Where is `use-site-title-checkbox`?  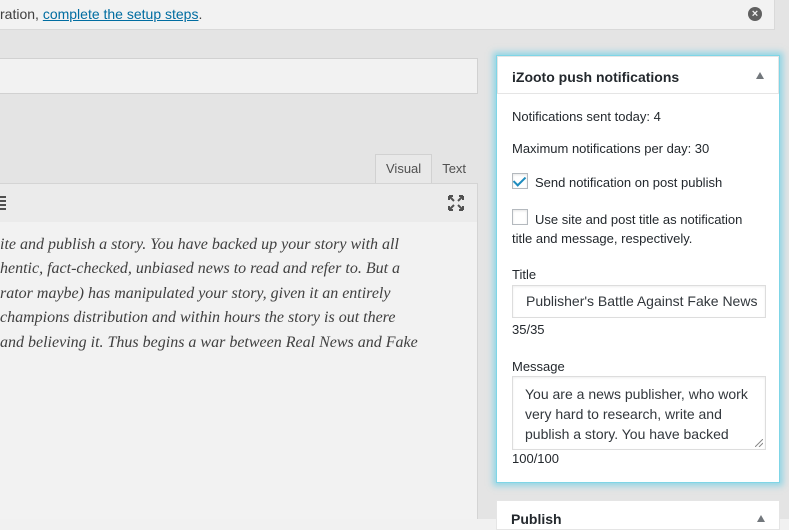
use-site-title-checkbox is located at coordinates (520, 217).